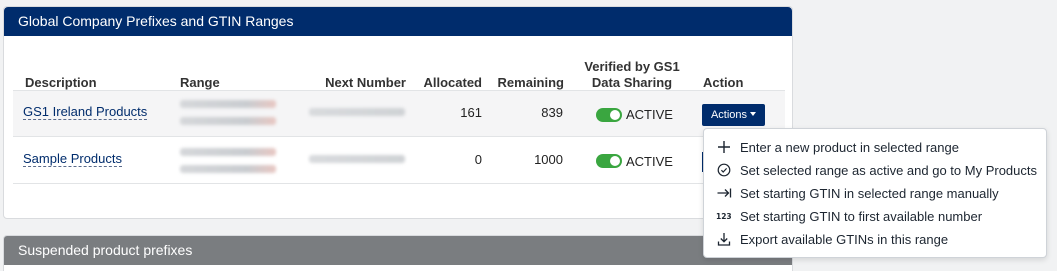 Image resolution: width=1057 pixels, height=271 pixels. Describe the element at coordinates (723, 82) in the screenshot. I see `column-action: Action` at that location.